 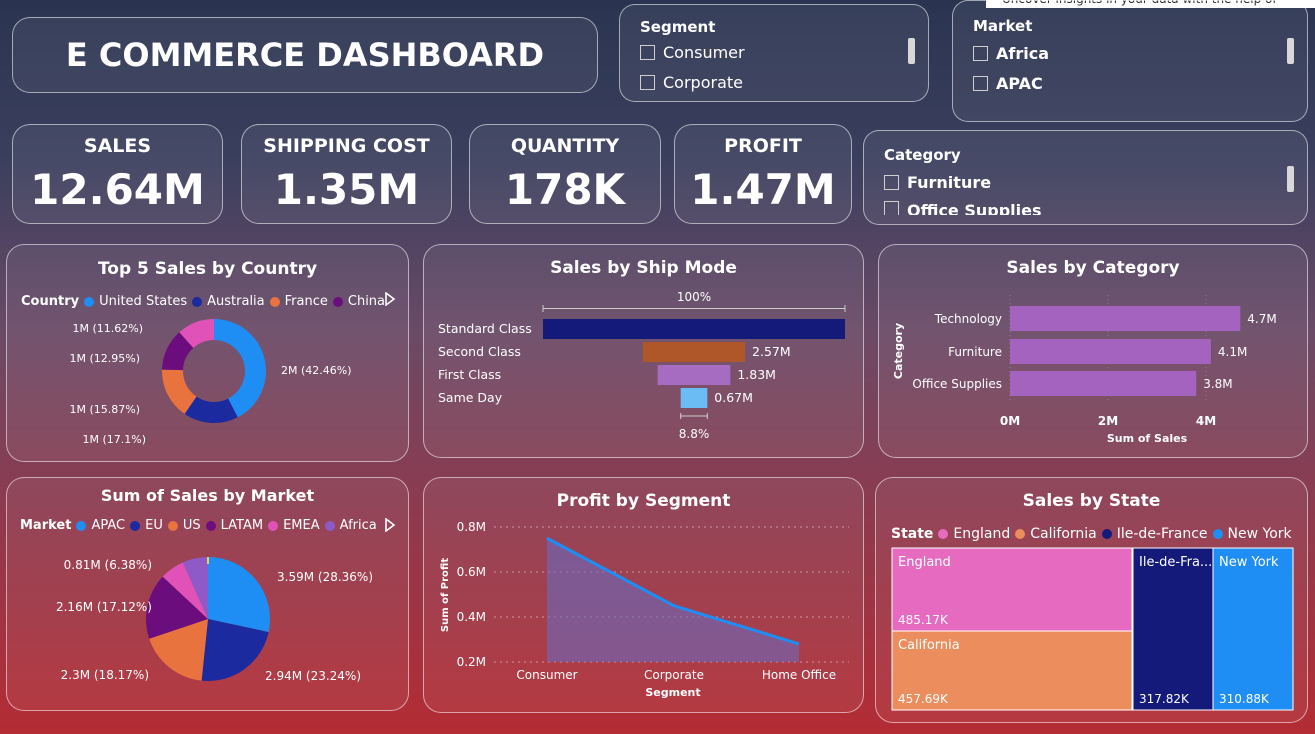 I want to click on category-label: Office Supplies, so click(x=957, y=384).